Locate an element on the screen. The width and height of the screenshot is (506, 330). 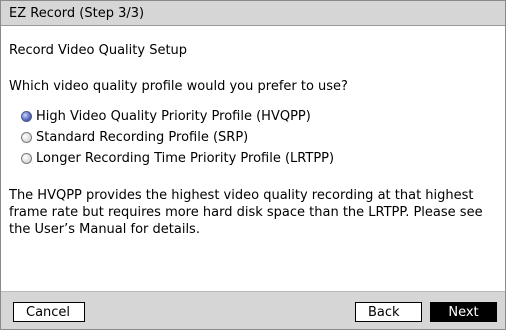
next-button: Next is located at coordinates (463, 312).